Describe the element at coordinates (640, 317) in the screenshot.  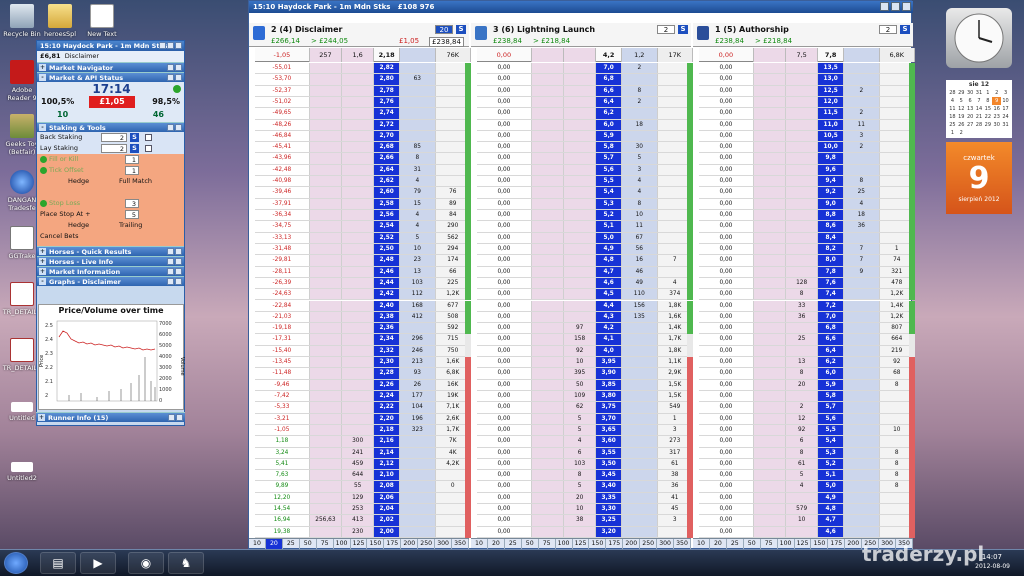
I see `lay-cell: 135` at that location.